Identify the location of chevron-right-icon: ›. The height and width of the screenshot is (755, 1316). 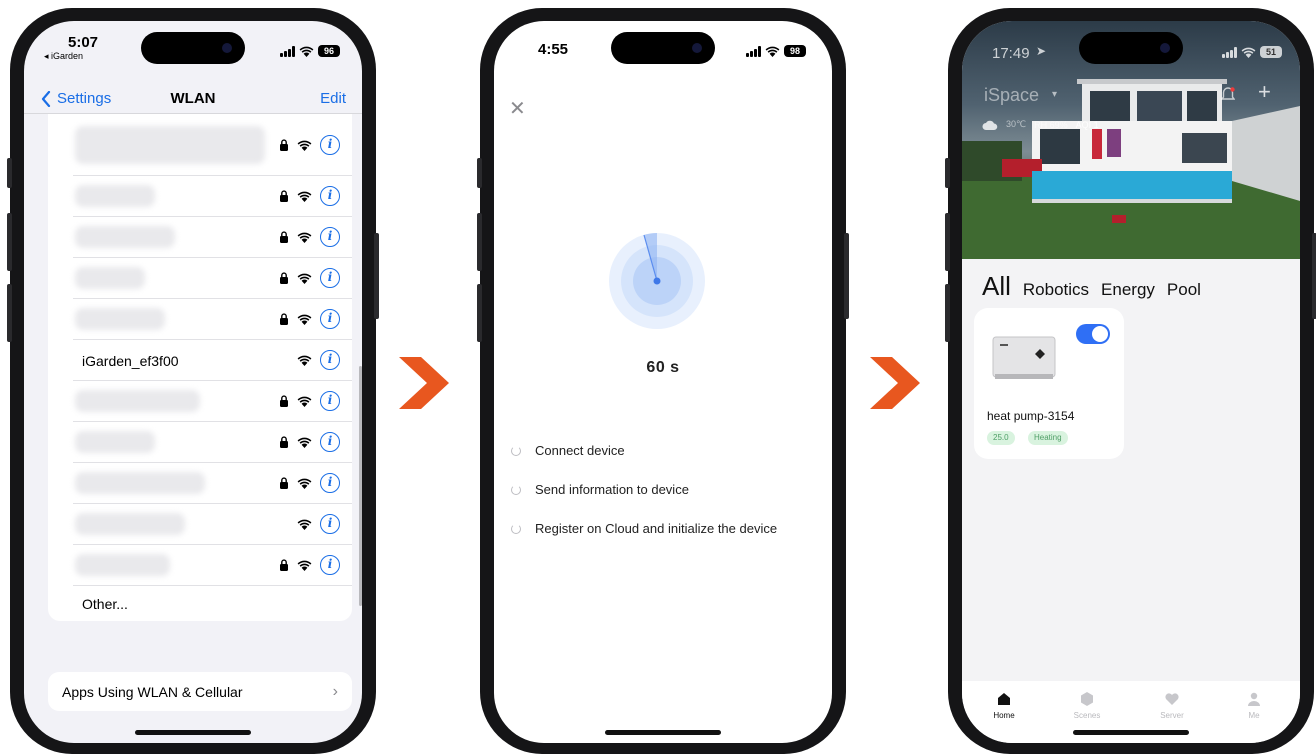
(335, 691).